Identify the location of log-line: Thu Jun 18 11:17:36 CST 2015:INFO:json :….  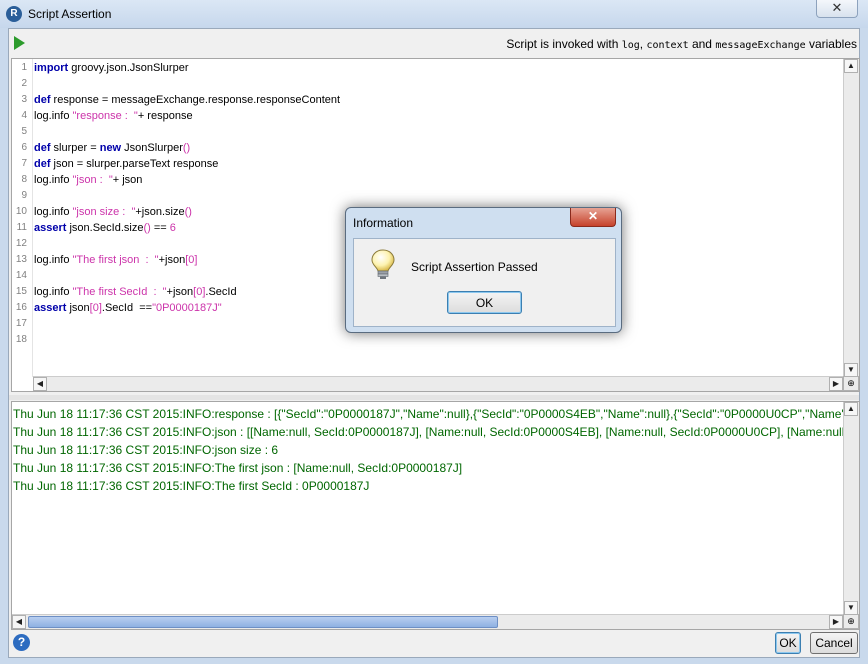
(436, 432).